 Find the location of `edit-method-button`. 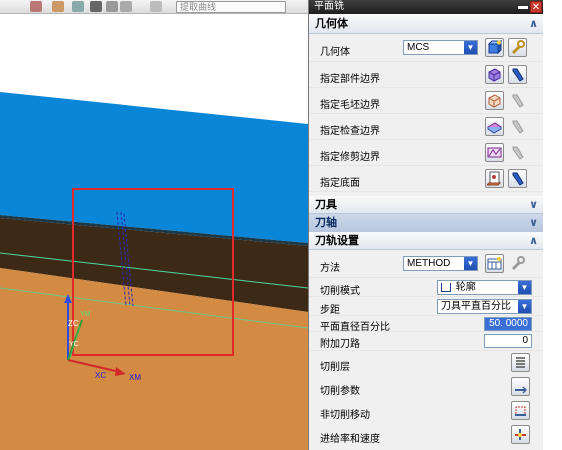

edit-method-button is located at coordinates (517, 263).